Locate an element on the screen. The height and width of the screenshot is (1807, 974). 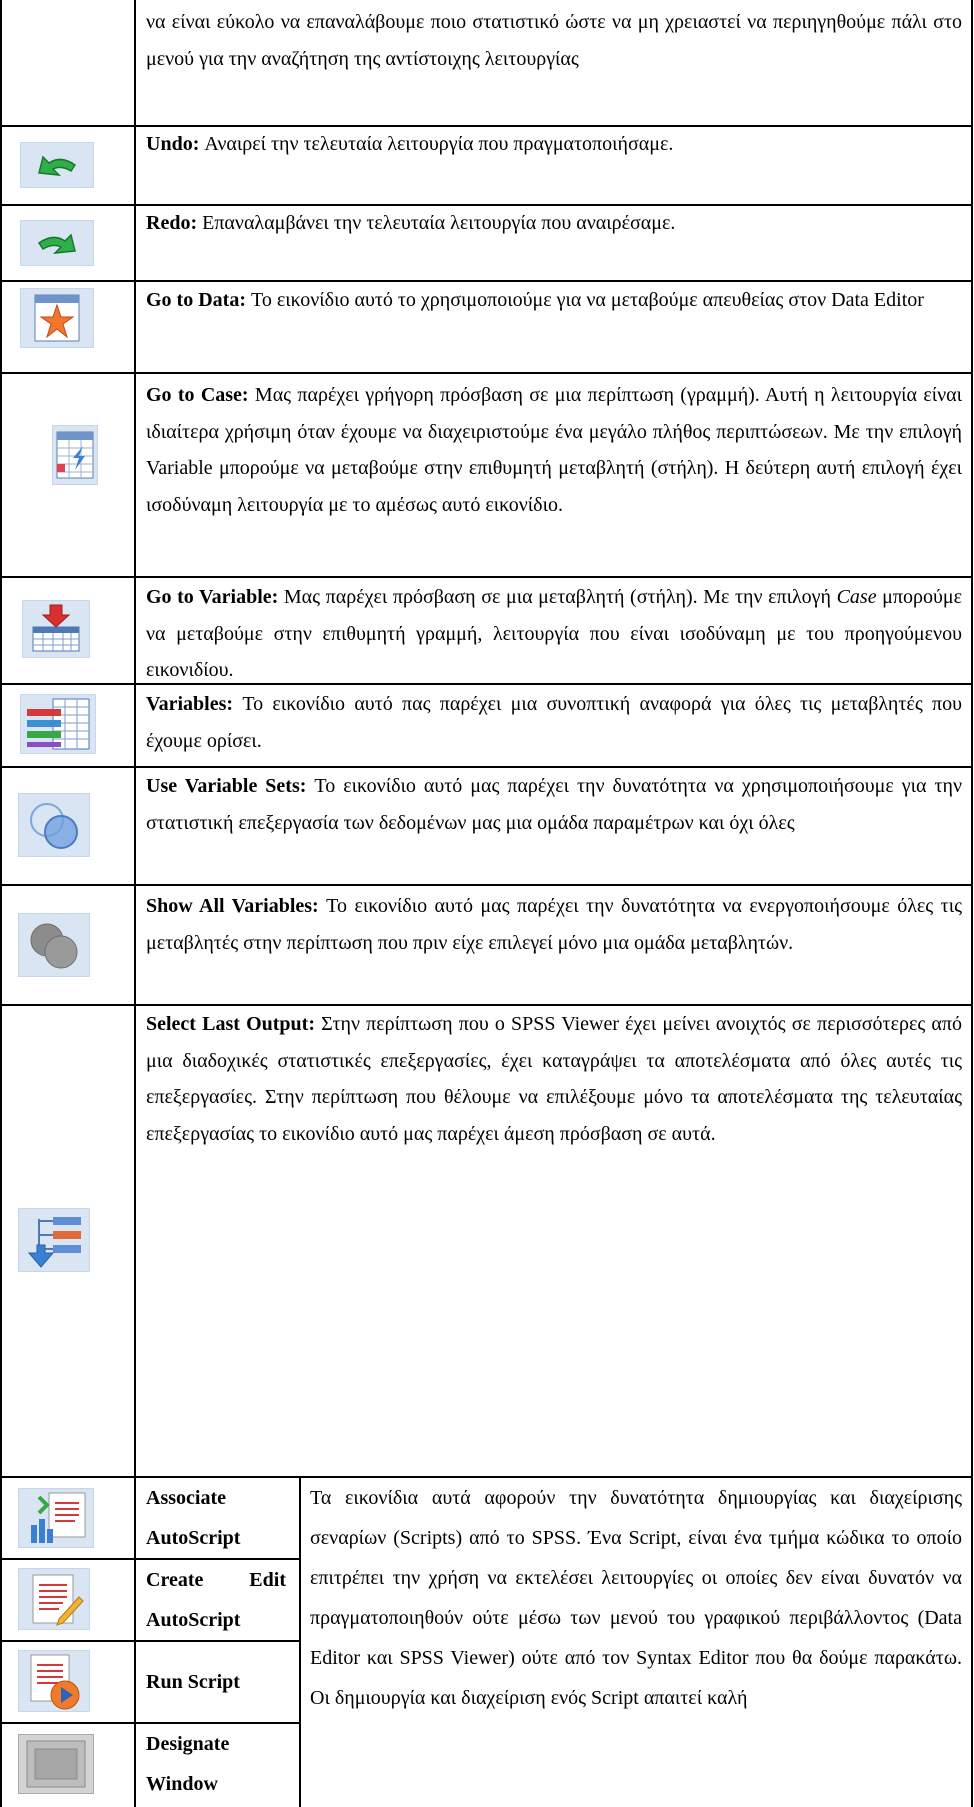
table-border-left is located at coordinates (1, 903).